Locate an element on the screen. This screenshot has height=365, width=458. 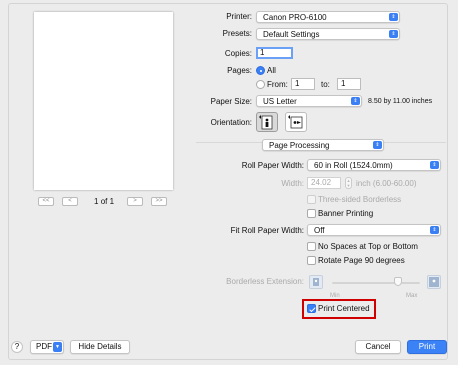
paper-size-label: Paper Size: is located at coordinates (231, 101).